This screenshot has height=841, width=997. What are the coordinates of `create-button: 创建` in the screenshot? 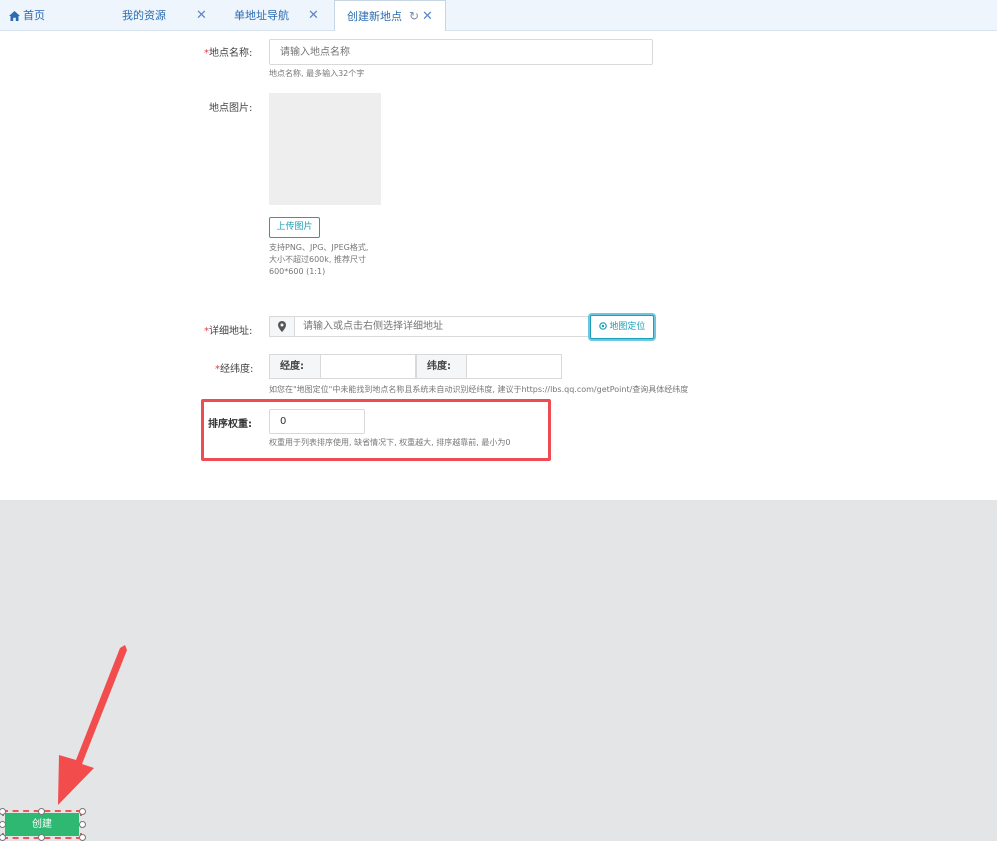 It's located at (42, 824).